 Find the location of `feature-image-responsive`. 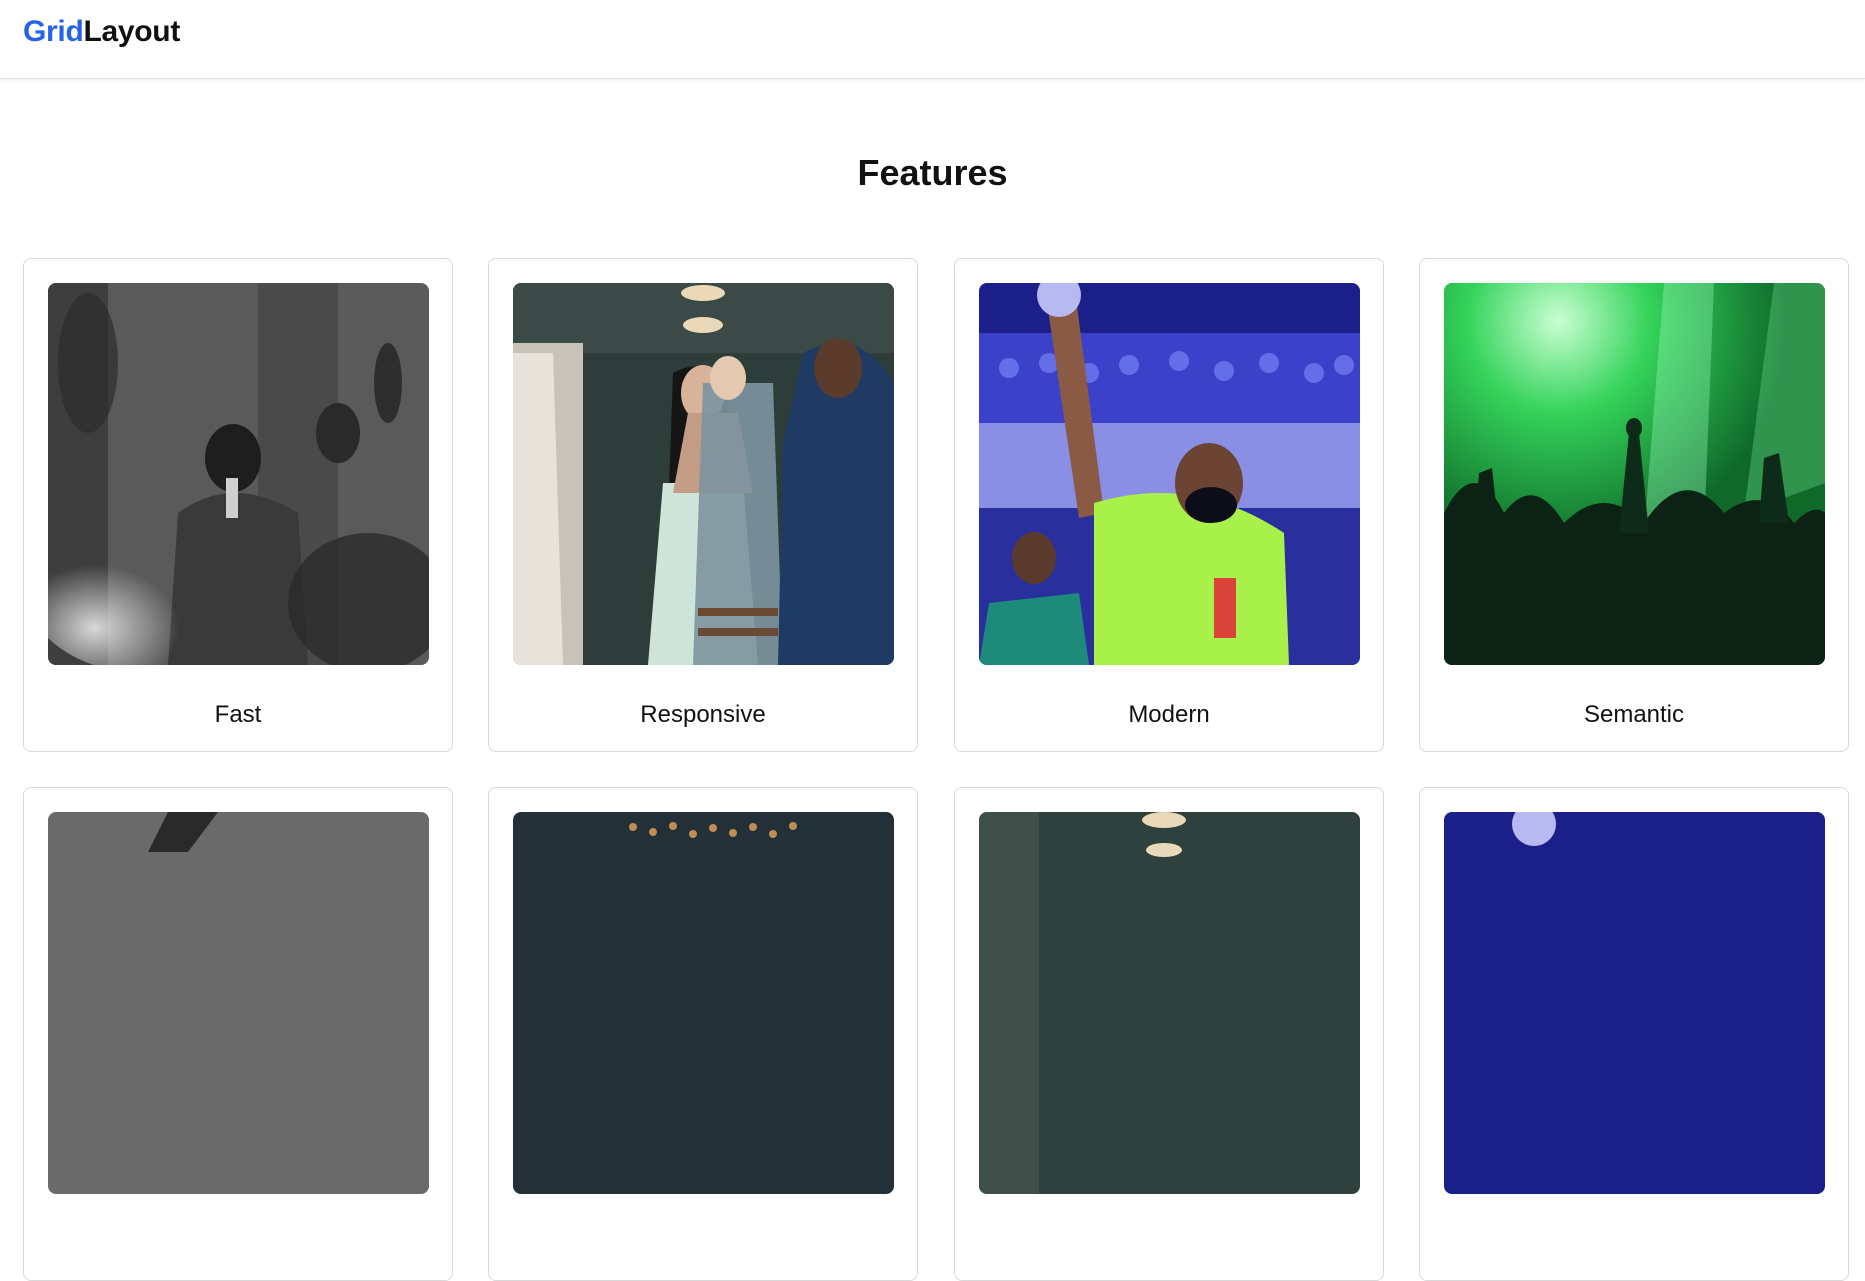

feature-image-responsive is located at coordinates (703, 474).